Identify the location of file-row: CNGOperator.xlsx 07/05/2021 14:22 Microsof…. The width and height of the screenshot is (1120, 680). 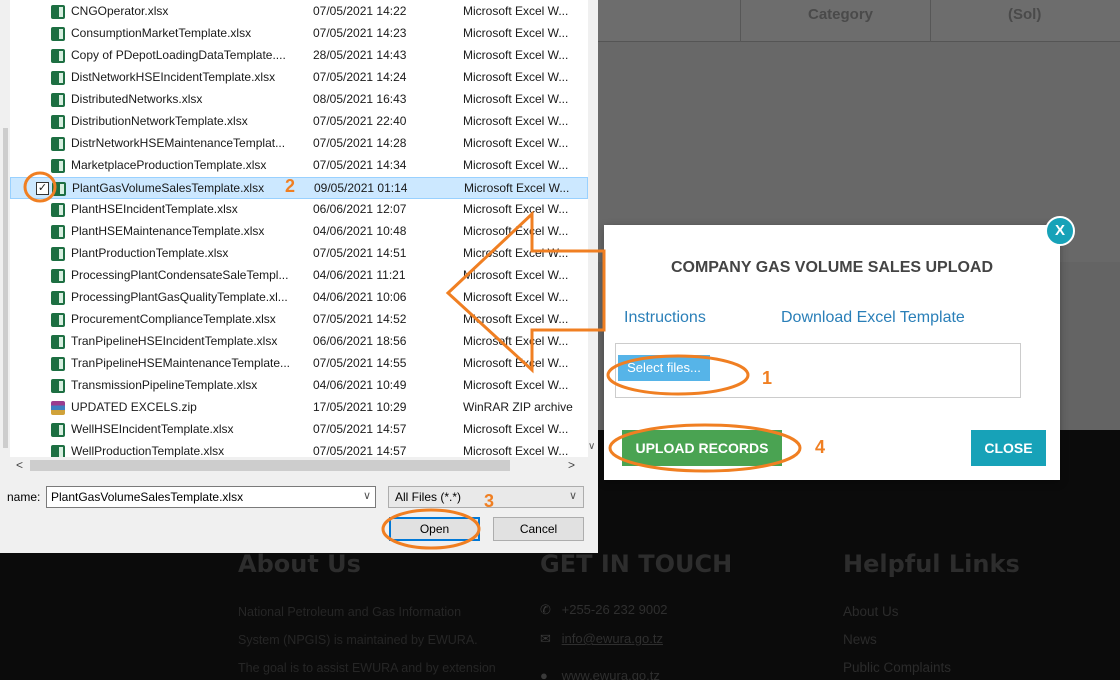
(299, 12).